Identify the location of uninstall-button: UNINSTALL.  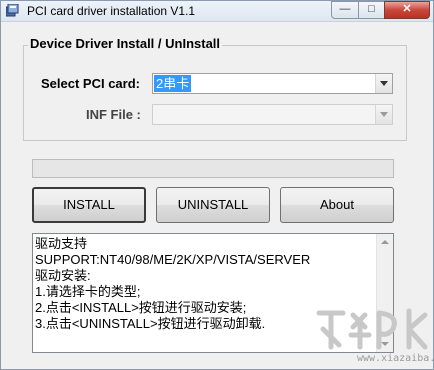
(213, 205).